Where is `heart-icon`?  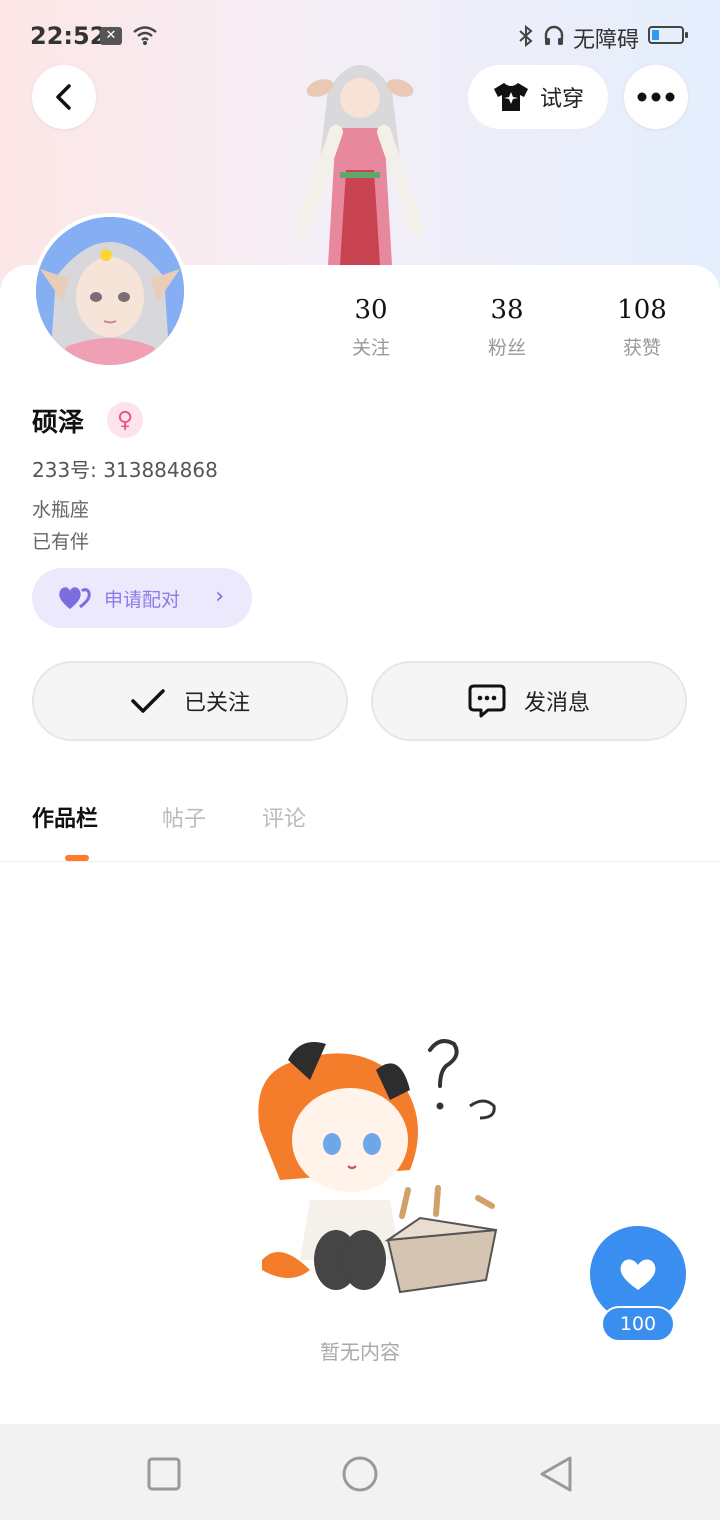
heart-icon is located at coordinates (638, 1274).